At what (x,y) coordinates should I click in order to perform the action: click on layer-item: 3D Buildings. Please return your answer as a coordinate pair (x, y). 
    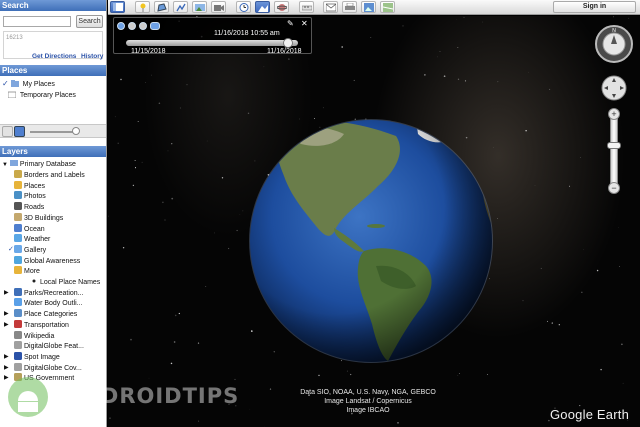
    Looking at the image, I should click on (38, 217).